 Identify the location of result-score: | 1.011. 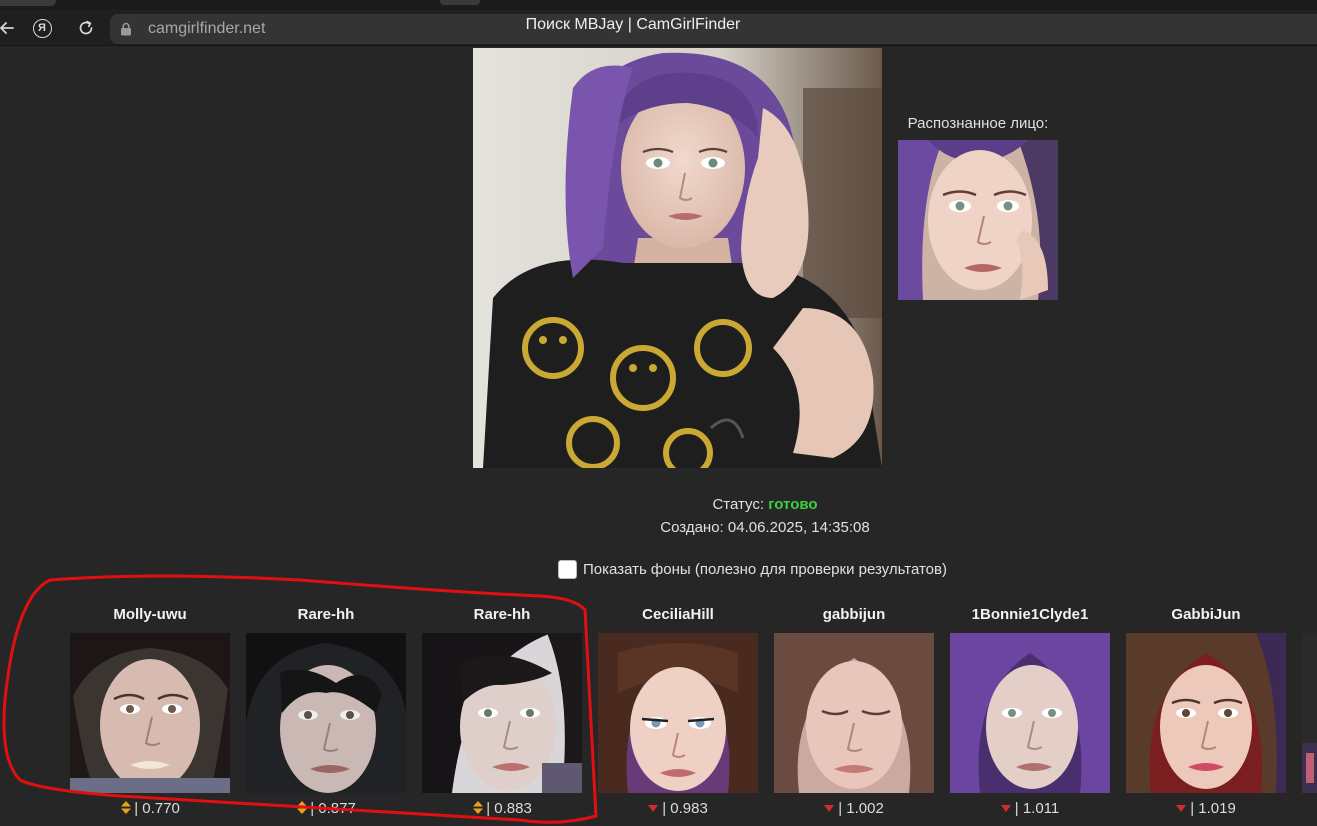
(1030, 808).